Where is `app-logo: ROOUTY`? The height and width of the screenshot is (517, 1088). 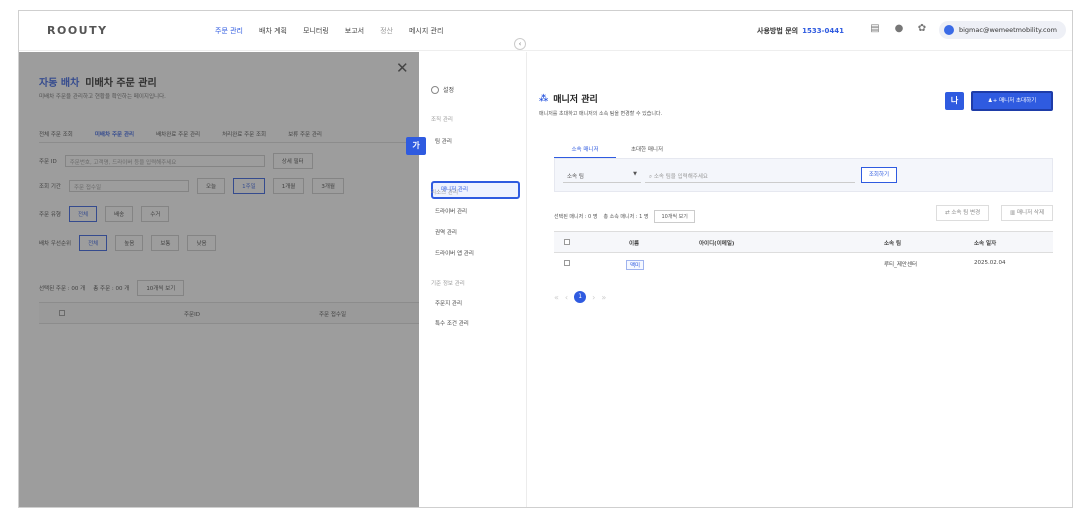 app-logo: ROOUTY is located at coordinates (77, 30).